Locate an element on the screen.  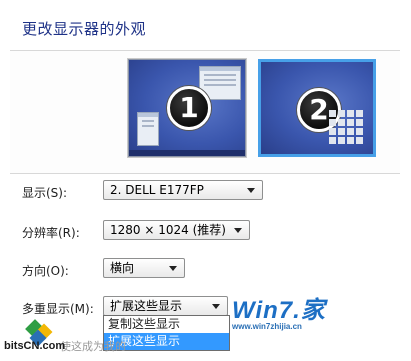
monitor-1: 1 is located at coordinates (187, 108).